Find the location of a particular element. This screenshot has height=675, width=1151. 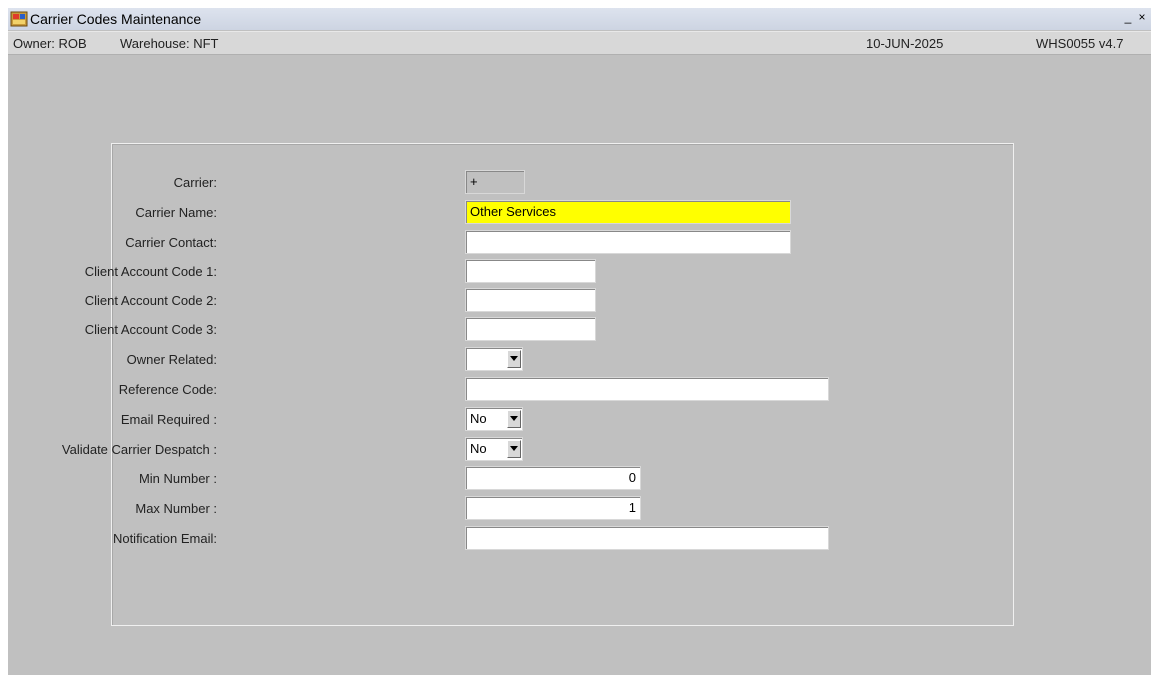

min-number-label: Min Number : is located at coordinates (177, 478).